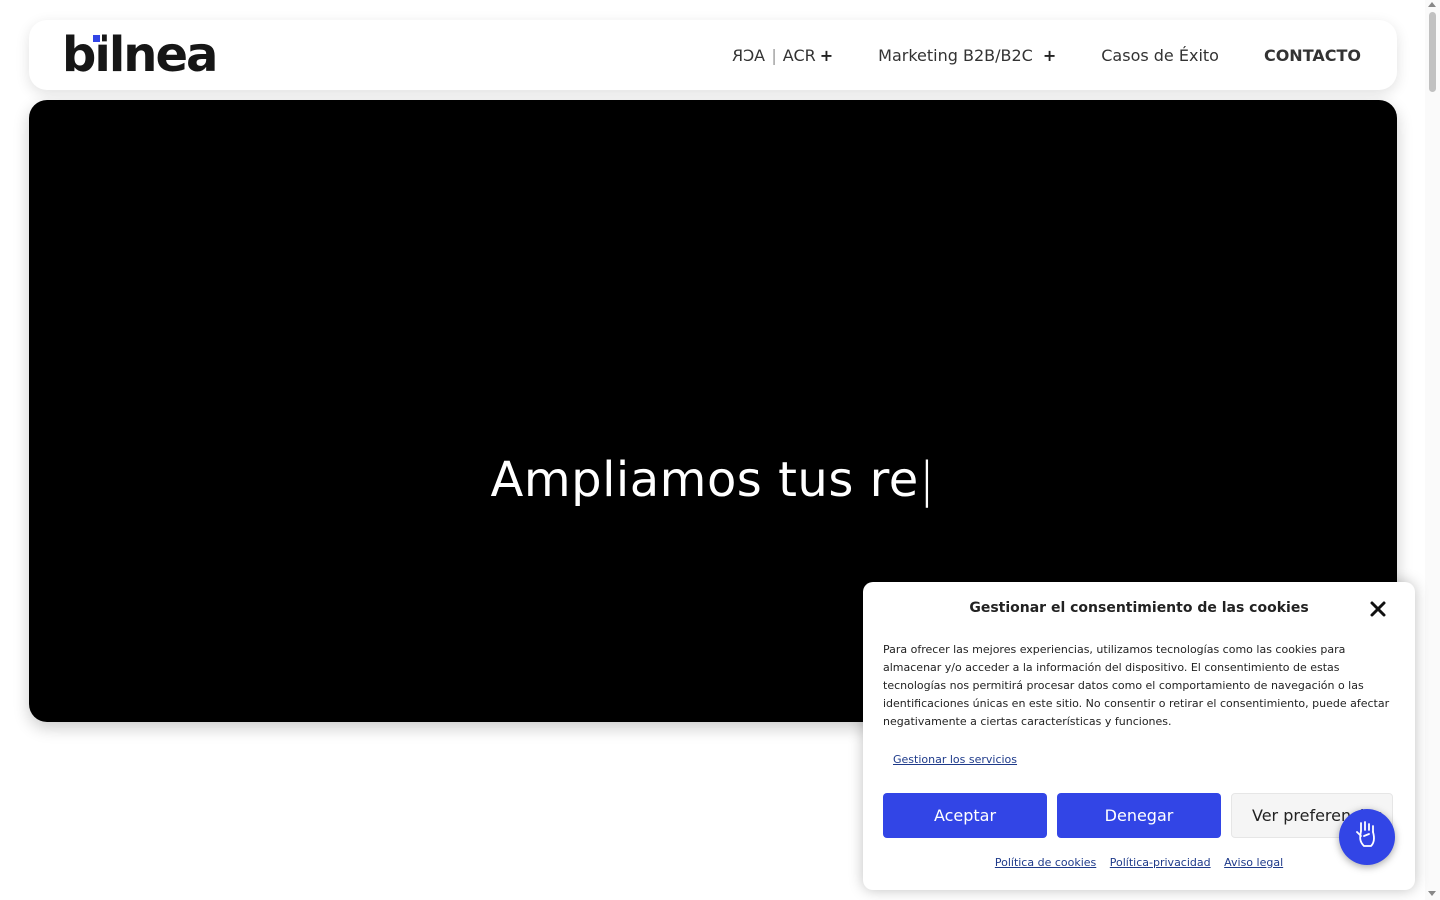 This screenshot has width=1440, height=900. What do you see at coordinates (1432, 893) in the screenshot?
I see `scroll-down-icon` at bounding box center [1432, 893].